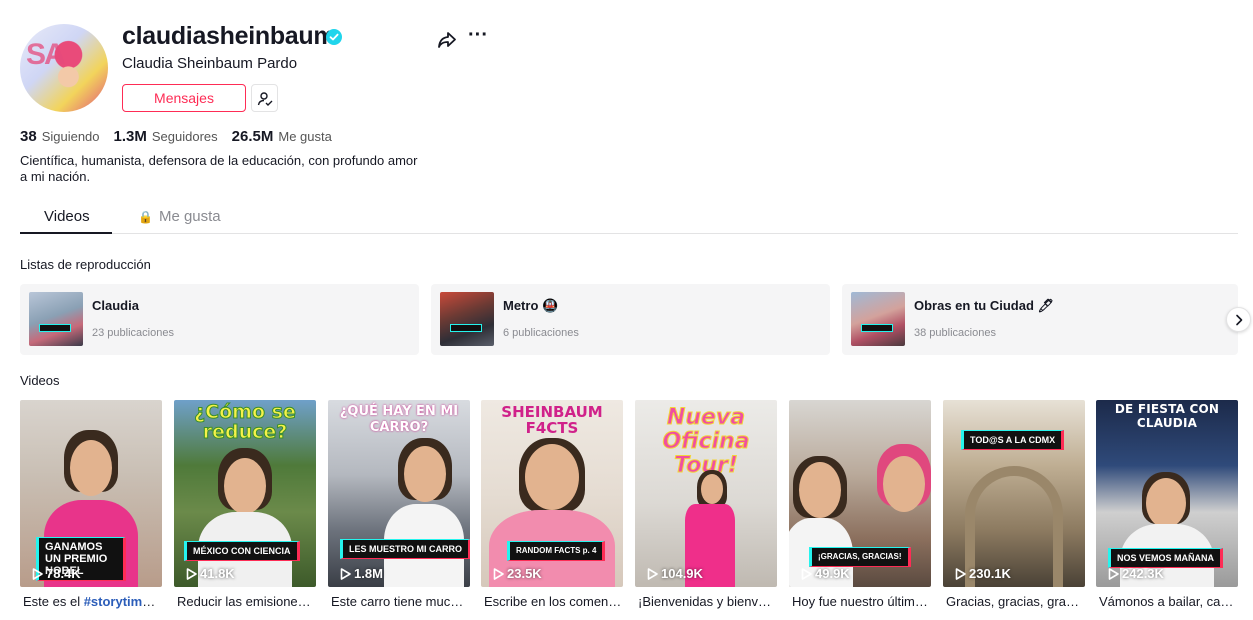 The height and width of the screenshot is (620, 1253). I want to click on chevron-right-icon, so click(1239, 320).